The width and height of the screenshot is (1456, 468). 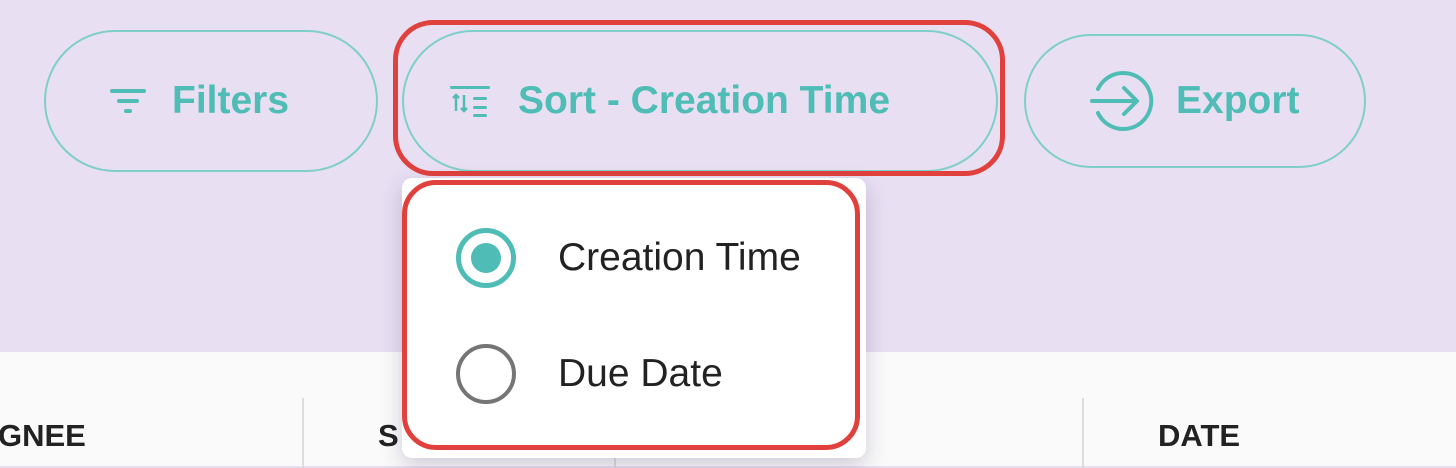 I want to click on sort-label: Sort - Creation Time, so click(x=704, y=100).